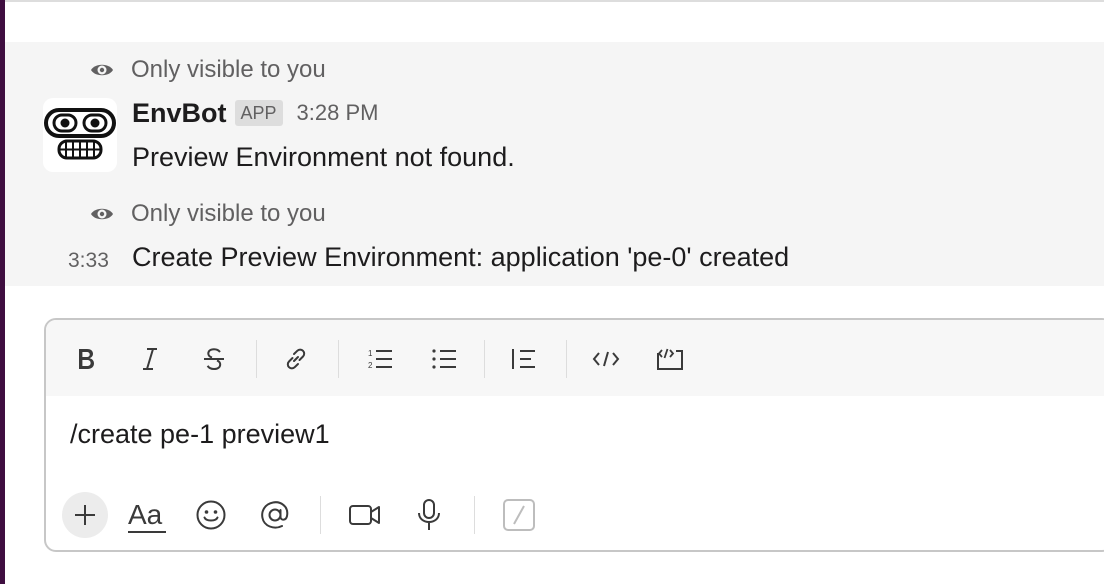 The width and height of the screenshot is (1104, 584). I want to click on emoji-button, so click(211, 515).